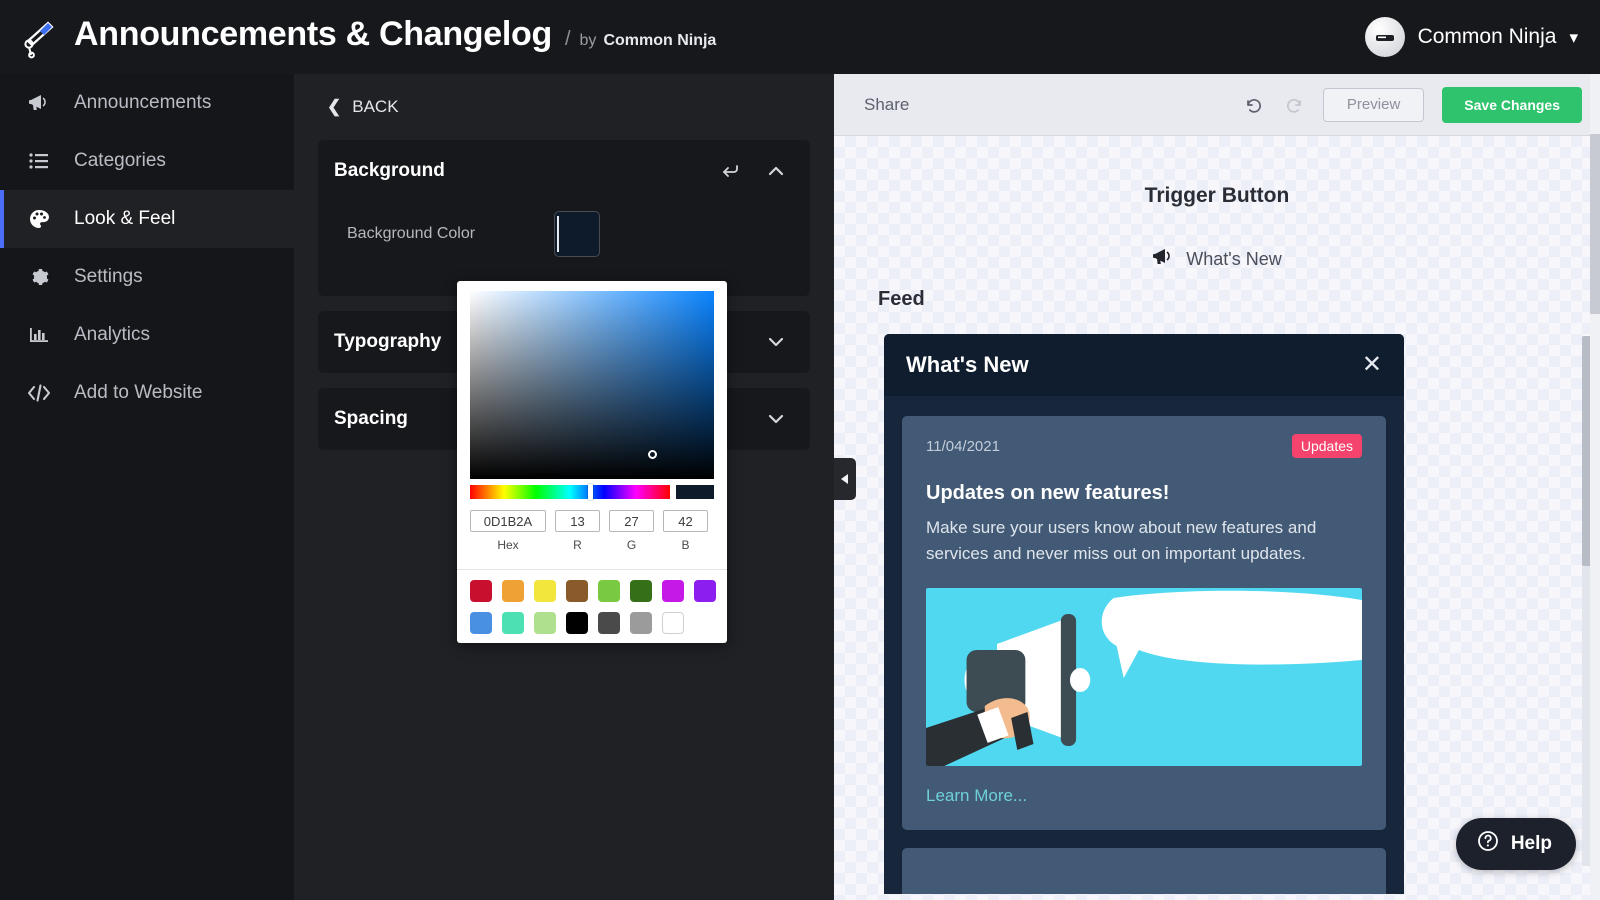  What do you see at coordinates (1144, 676) in the screenshot?
I see `megaphone-illustration` at bounding box center [1144, 676].